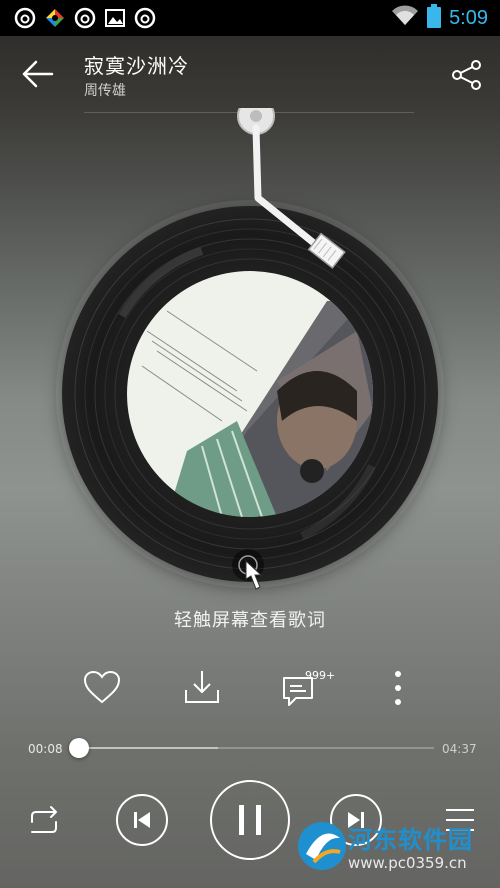  What do you see at coordinates (434, 18) in the screenshot?
I see `battery-icon` at bounding box center [434, 18].